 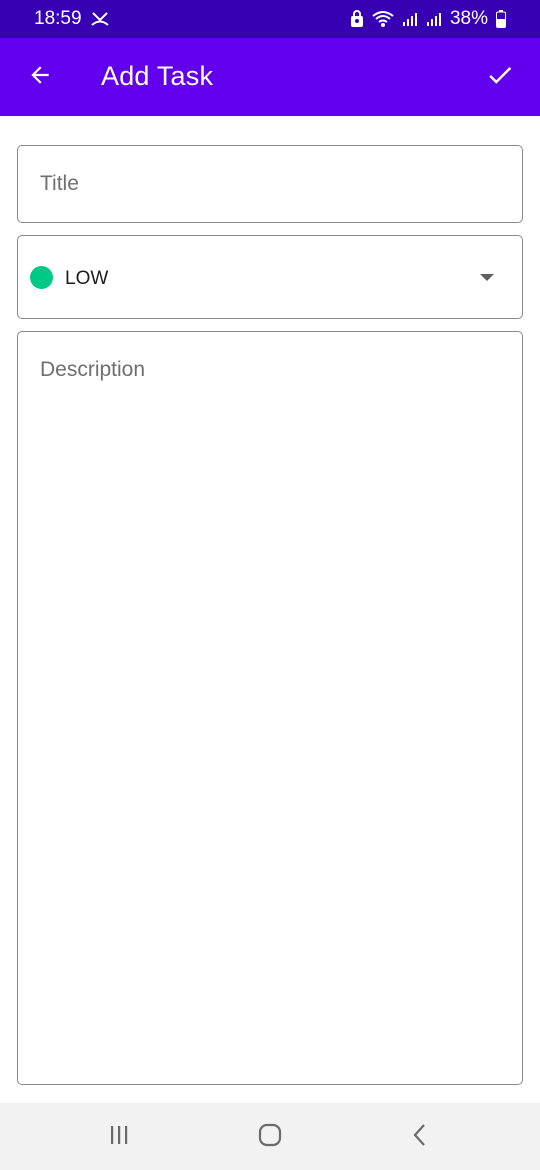 I want to click on home-button, so click(x=270, y=1137).